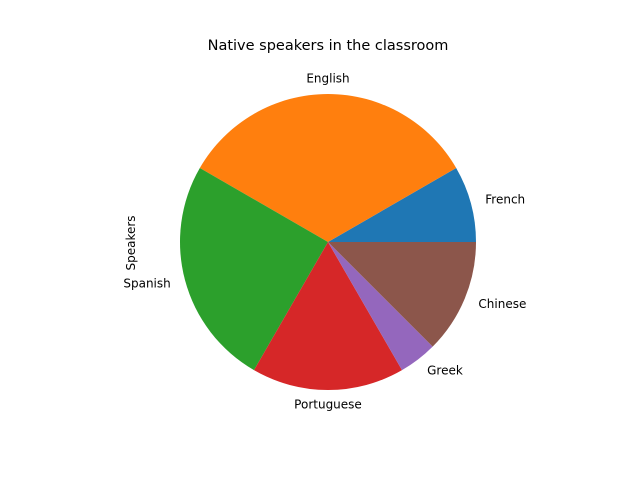 The height and width of the screenshot is (480, 640). I want to click on y-axis-label: Speakers, so click(131, 242).